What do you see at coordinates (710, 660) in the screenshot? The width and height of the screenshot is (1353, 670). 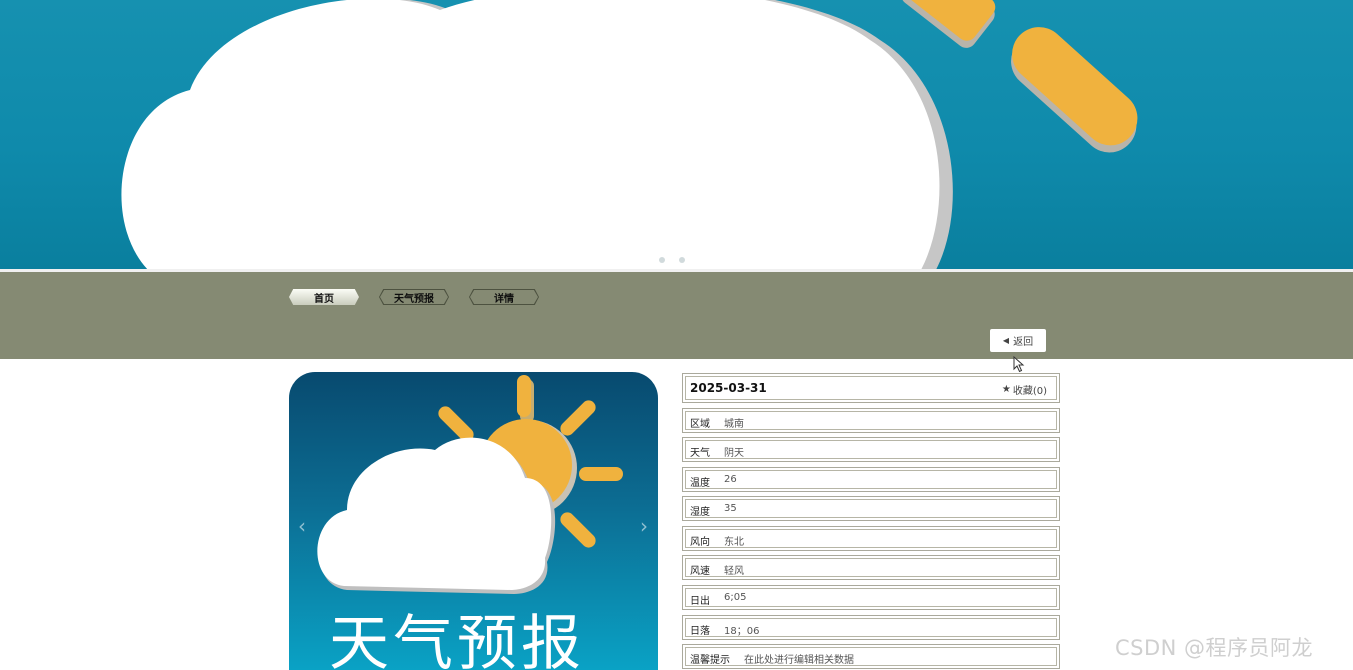 I see `detail-label: 温馨提示` at bounding box center [710, 660].